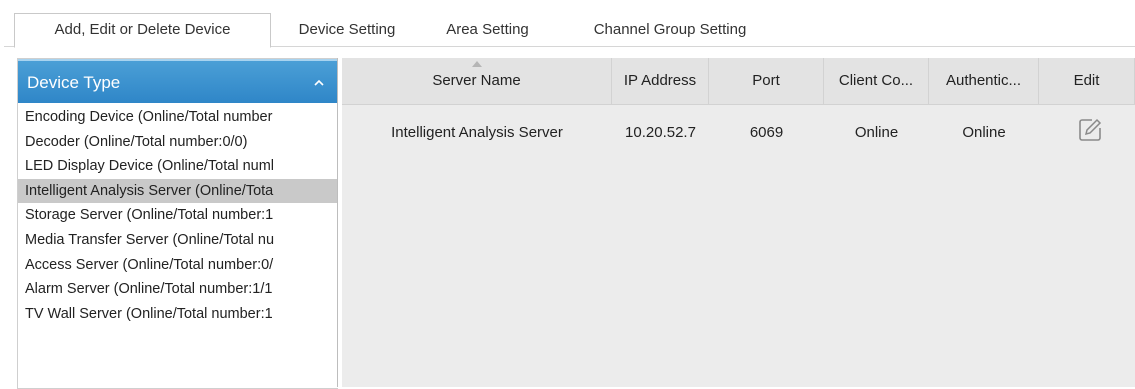 The width and height of the screenshot is (1135, 389). Describe the element at coordinates (1090, 130) in the screenshot. I see `edit-icon` at that location.